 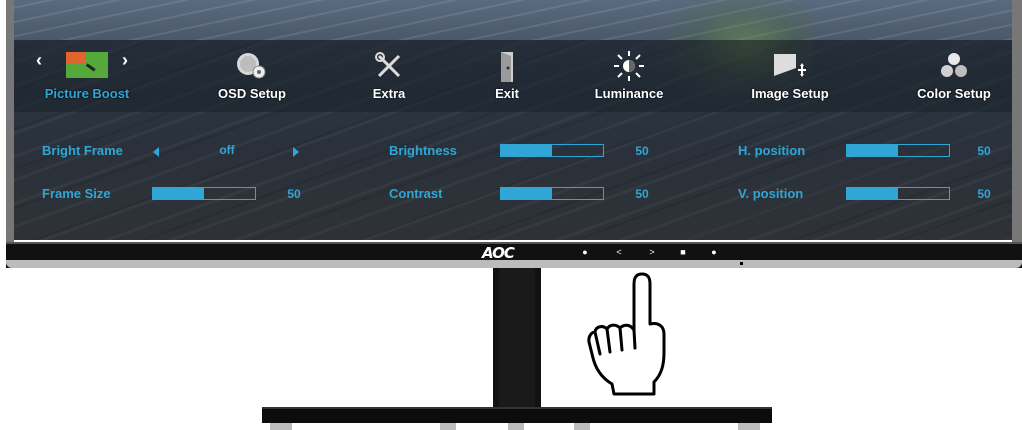 What do you see at coordinates (507, 93) in the screenshot?
I see `menu-item-label: Exit` at bounding box center [507, 93].